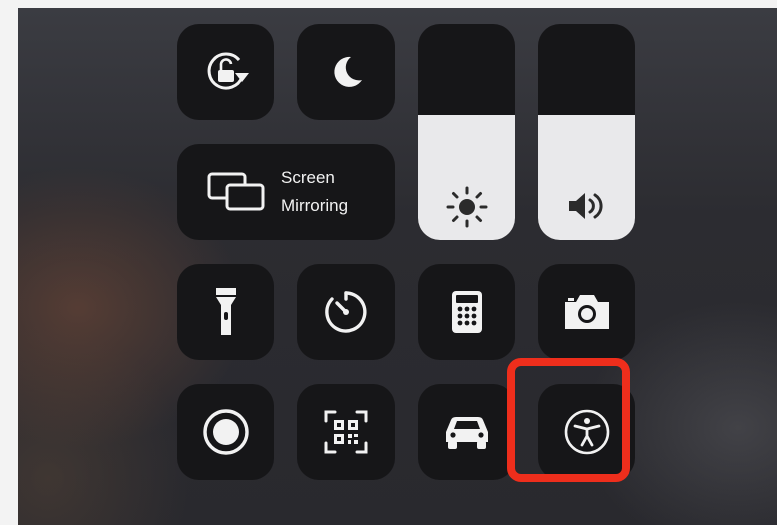 The height and width of the screenshot is (525, 777). I want to click on screen-recording-button, so click(225, 432).